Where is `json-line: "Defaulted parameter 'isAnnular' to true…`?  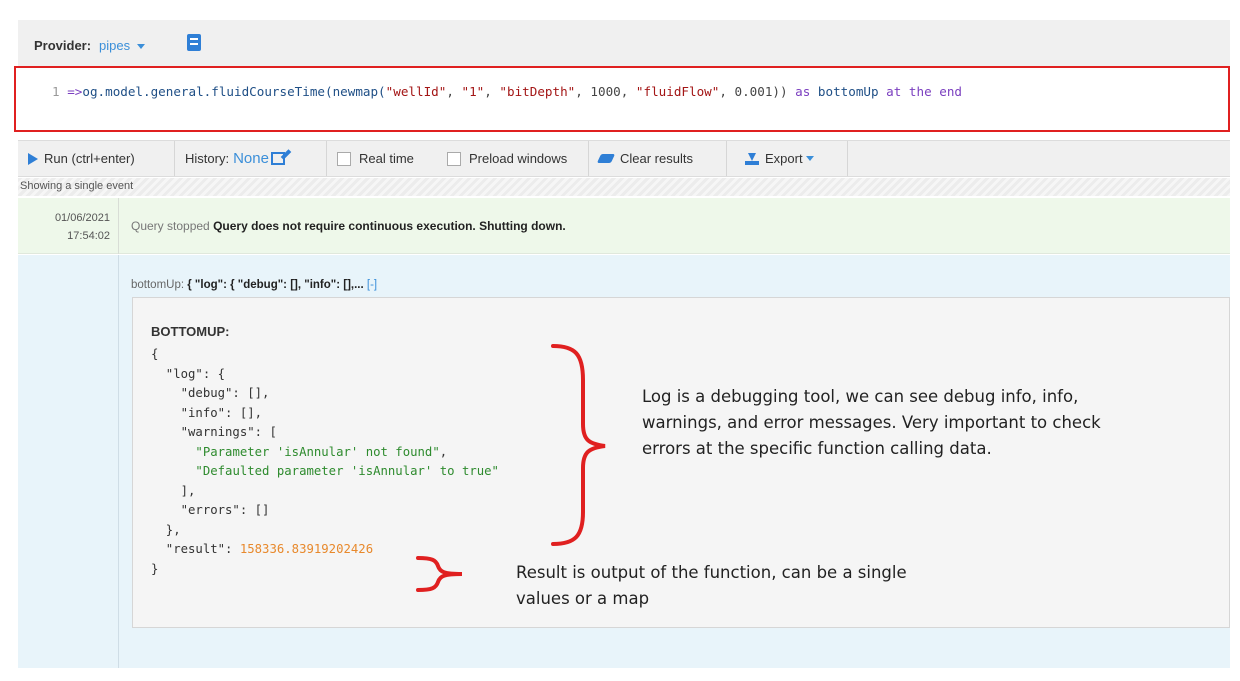 json-line: "Defaulted parameter 'isAnnular' to true… is located at coordinates (325, 472).